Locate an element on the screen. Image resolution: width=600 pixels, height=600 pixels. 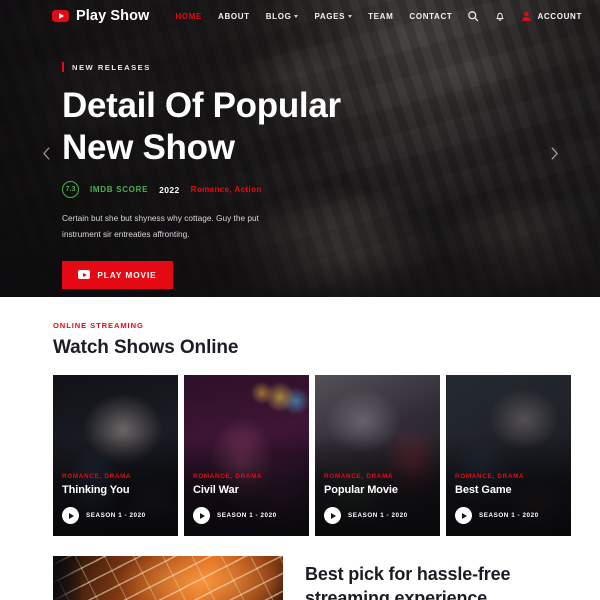
hero-genre: Romance, Action is located at coordinates (226, 190).